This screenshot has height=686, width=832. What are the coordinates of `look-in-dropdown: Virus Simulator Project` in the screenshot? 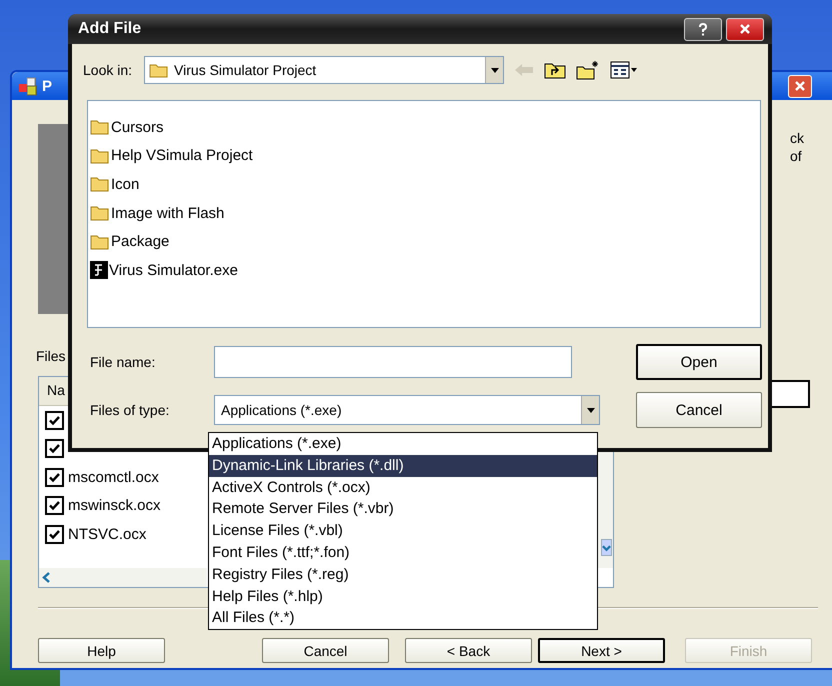 It's located at (324, 70).